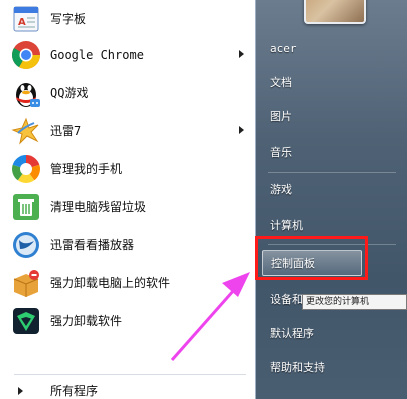 This screenshot has width=407, height=399. Describe the element at coordinates (68, 19) in the screenshot. I see `program-label: 写字板` at that location.